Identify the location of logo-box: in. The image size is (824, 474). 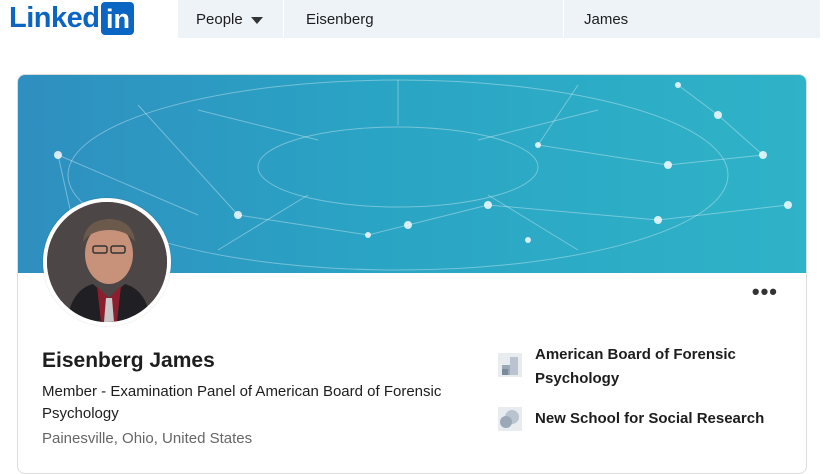
(118, 18).